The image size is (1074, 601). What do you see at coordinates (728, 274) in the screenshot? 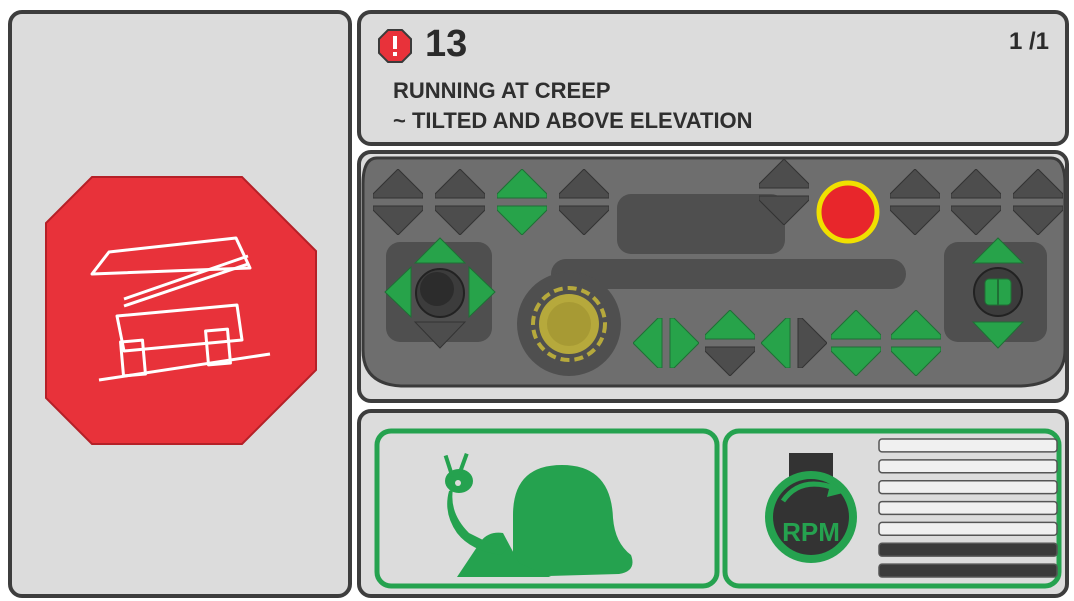
I see `slider-slot` at bounding box center [728, 274].